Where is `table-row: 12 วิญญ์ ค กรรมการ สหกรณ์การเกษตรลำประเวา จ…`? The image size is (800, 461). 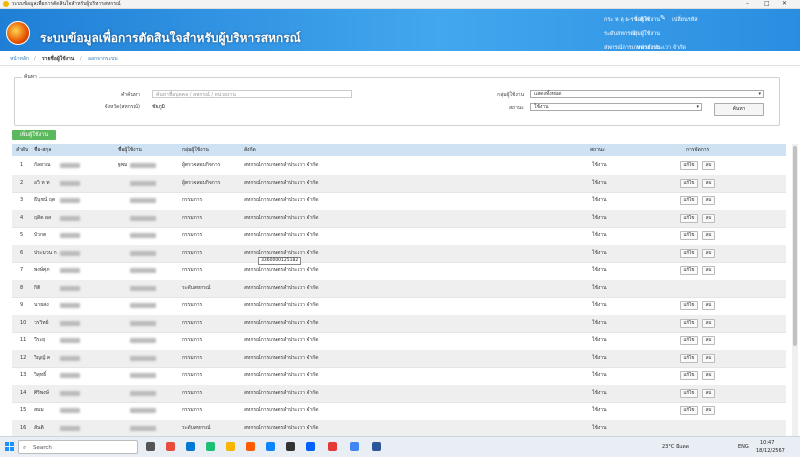
table-row: 12 วิญญ์ ค กรรมการ สหกรณ์การเกษตรลำประเวา จ… is located at coordinates (399, 358).